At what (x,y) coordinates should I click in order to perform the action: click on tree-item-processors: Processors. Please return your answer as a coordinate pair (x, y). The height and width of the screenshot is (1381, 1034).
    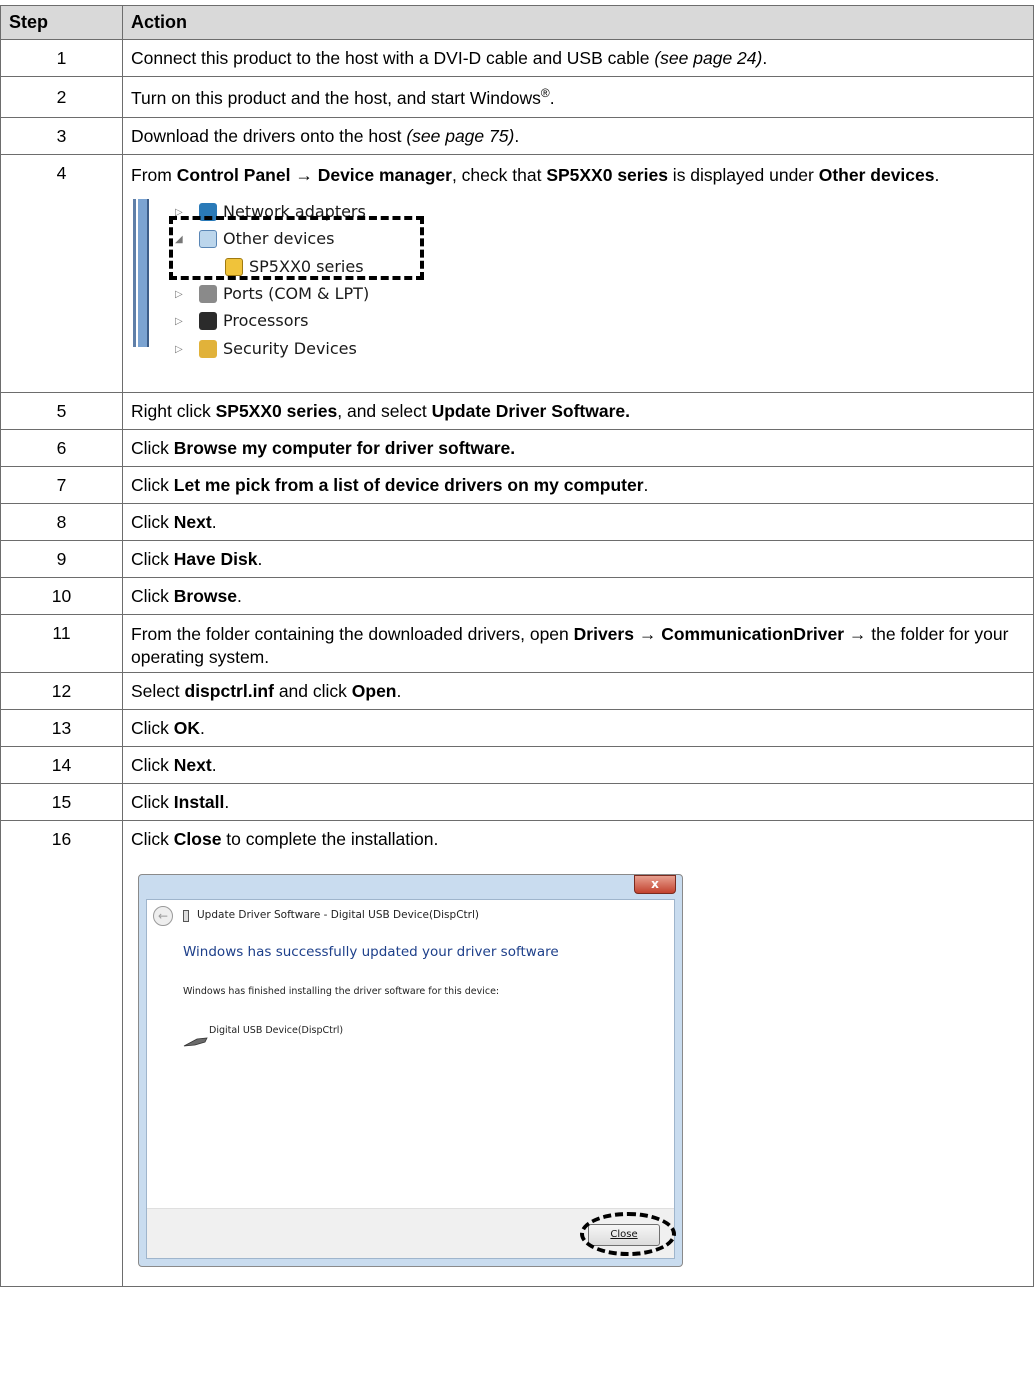
    Looking at the image, I should click on (266, 320).